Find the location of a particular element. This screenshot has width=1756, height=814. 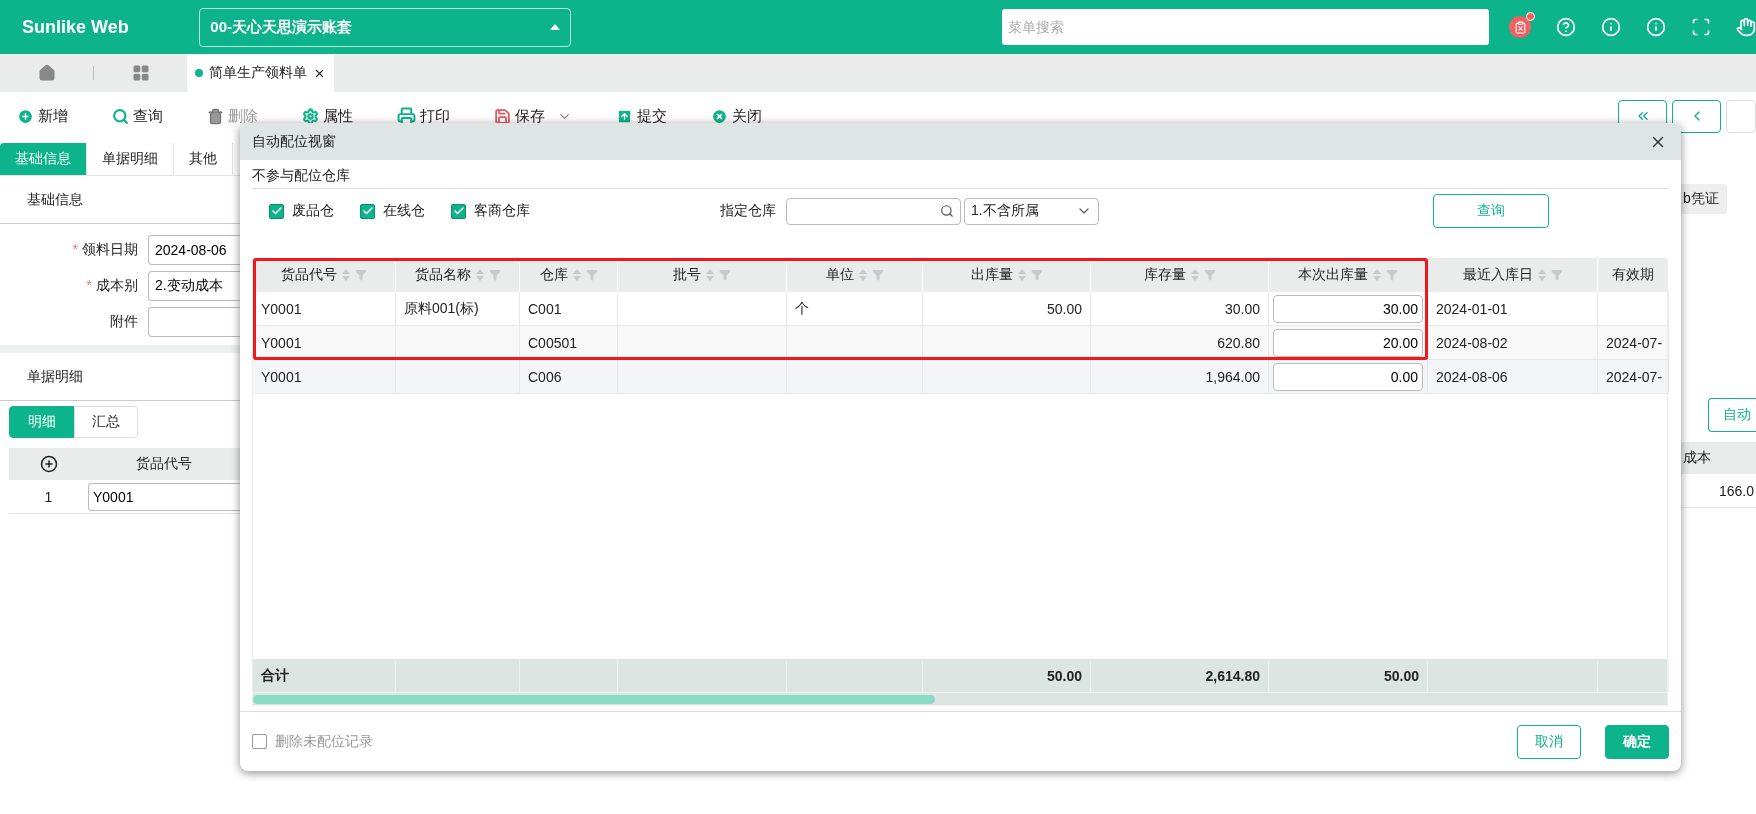

dialog-title: 自动配位视窗 is located at coordinates (294, 141).